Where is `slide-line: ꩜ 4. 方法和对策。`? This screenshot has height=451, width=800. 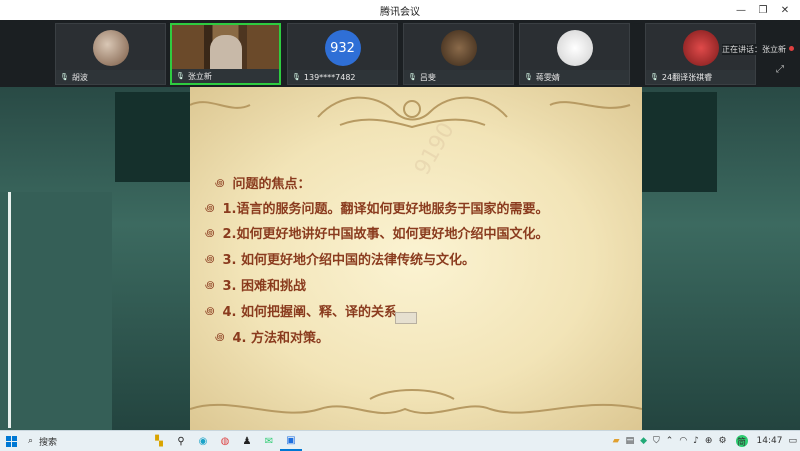 slide-line: ꩜ 4. 方法和对策。 is located at coordinates (272, 338).